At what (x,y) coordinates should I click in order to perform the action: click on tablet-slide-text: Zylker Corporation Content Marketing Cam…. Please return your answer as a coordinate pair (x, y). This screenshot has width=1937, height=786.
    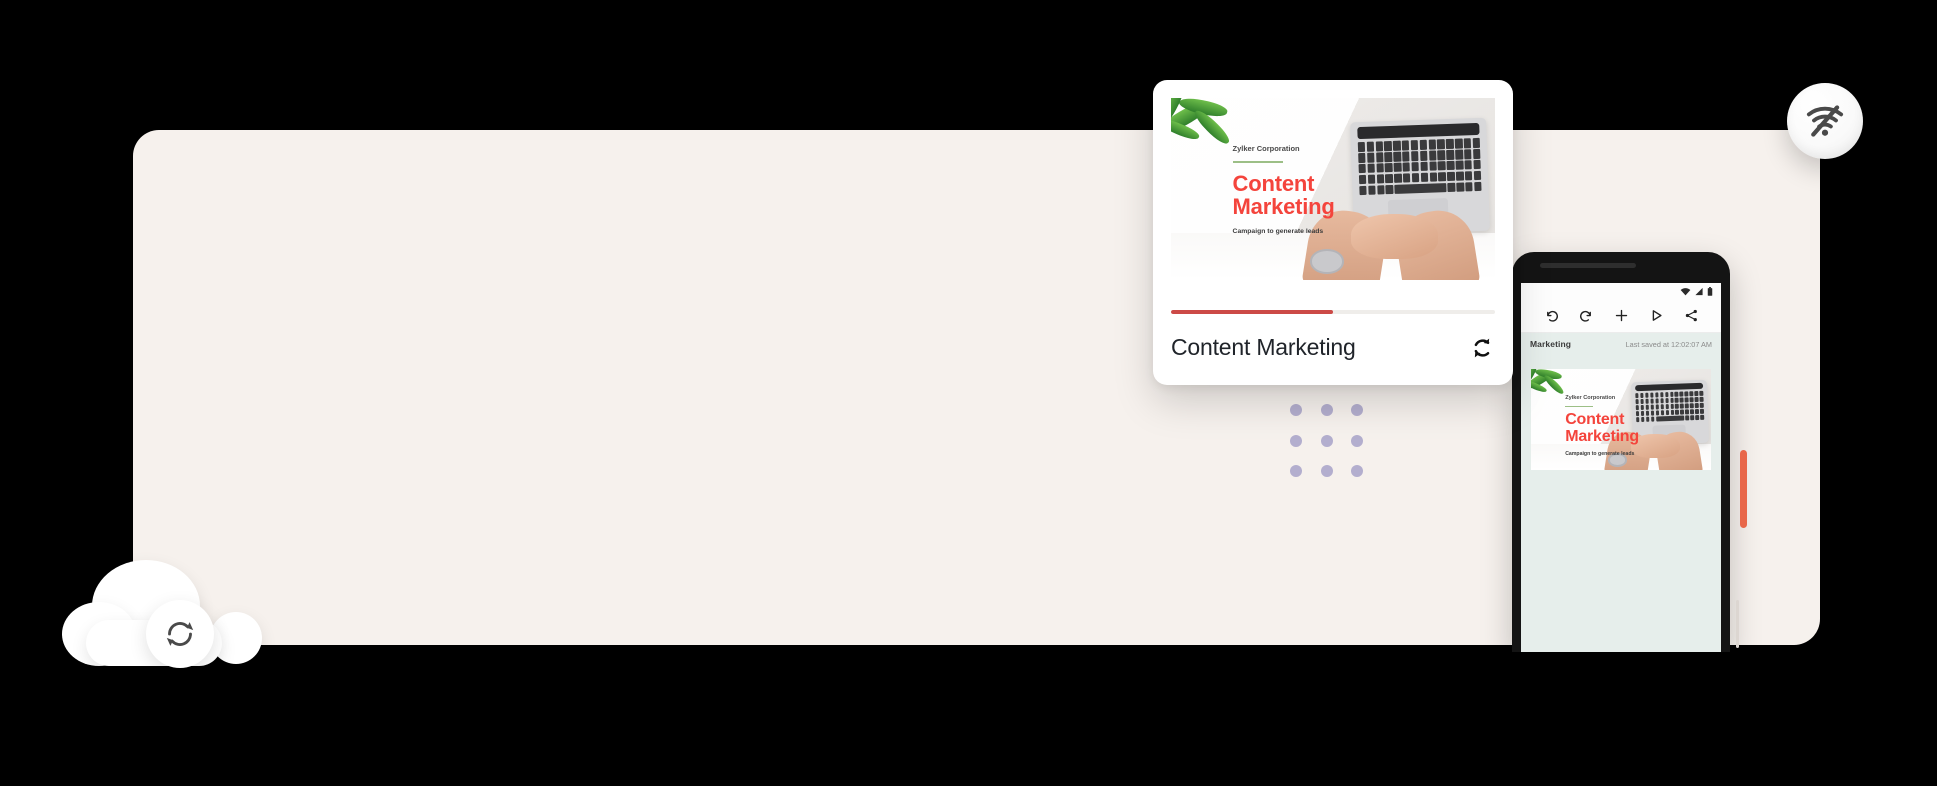
    Looking at the image, I should click on (1606, 426).